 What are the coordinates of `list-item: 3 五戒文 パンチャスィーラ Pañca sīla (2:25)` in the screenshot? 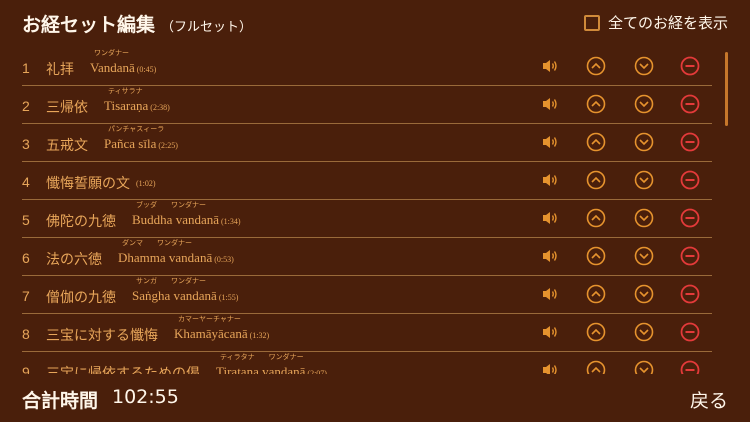 It's located at (375, 143).